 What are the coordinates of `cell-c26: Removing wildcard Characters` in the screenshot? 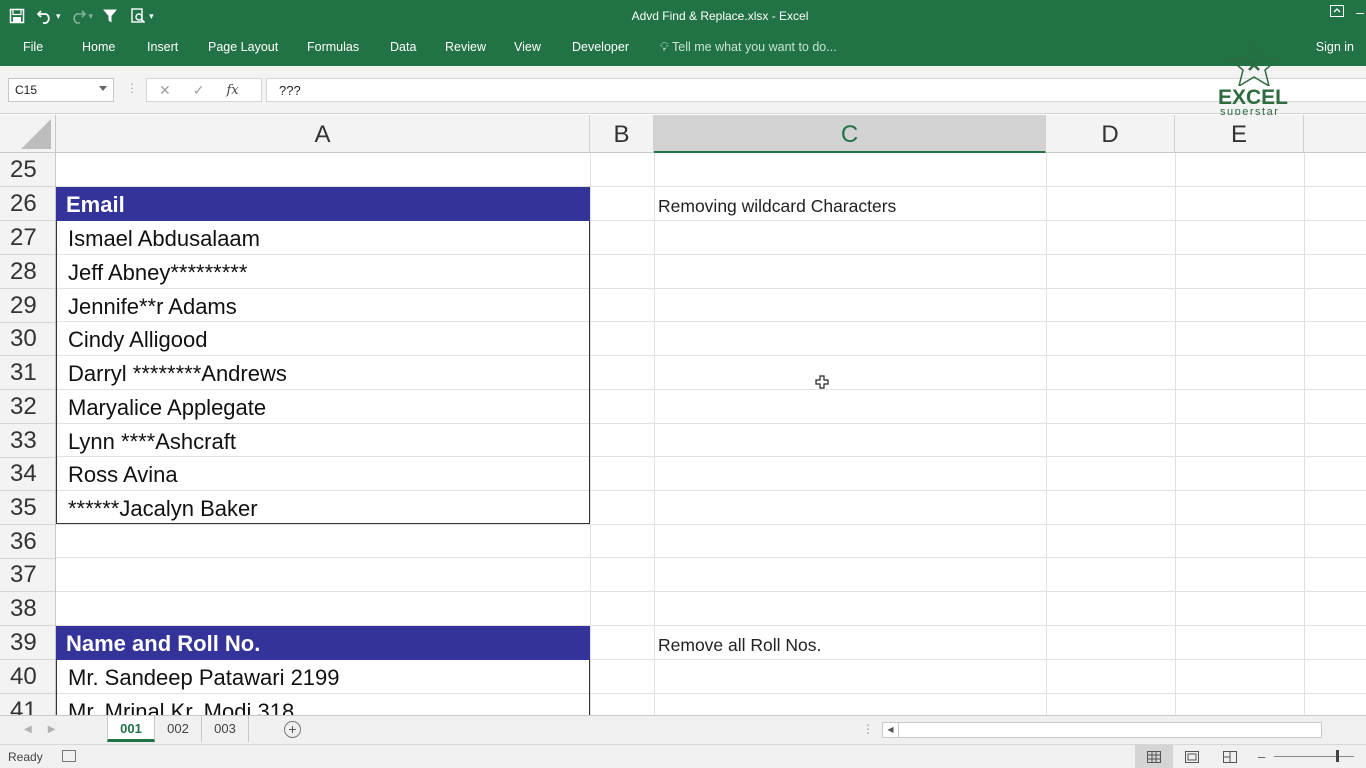 It's located at (777, 204).